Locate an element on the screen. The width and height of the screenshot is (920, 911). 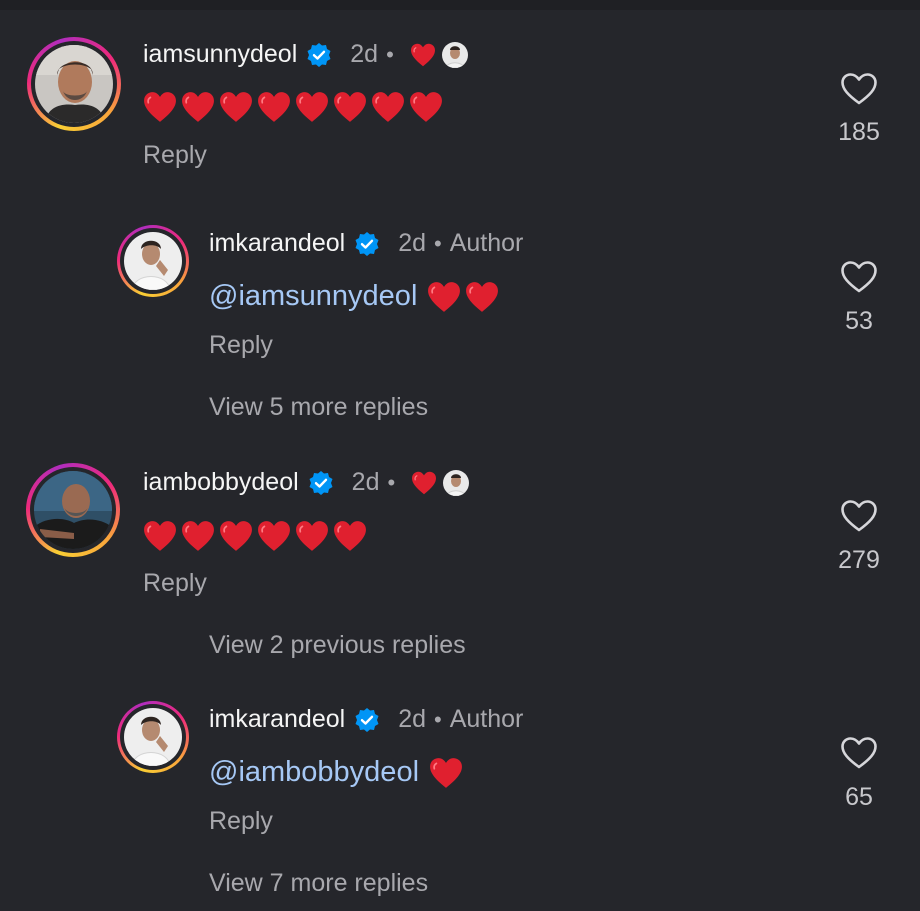
comment-username: iambobbydeol is located at coordinates (221, 482).